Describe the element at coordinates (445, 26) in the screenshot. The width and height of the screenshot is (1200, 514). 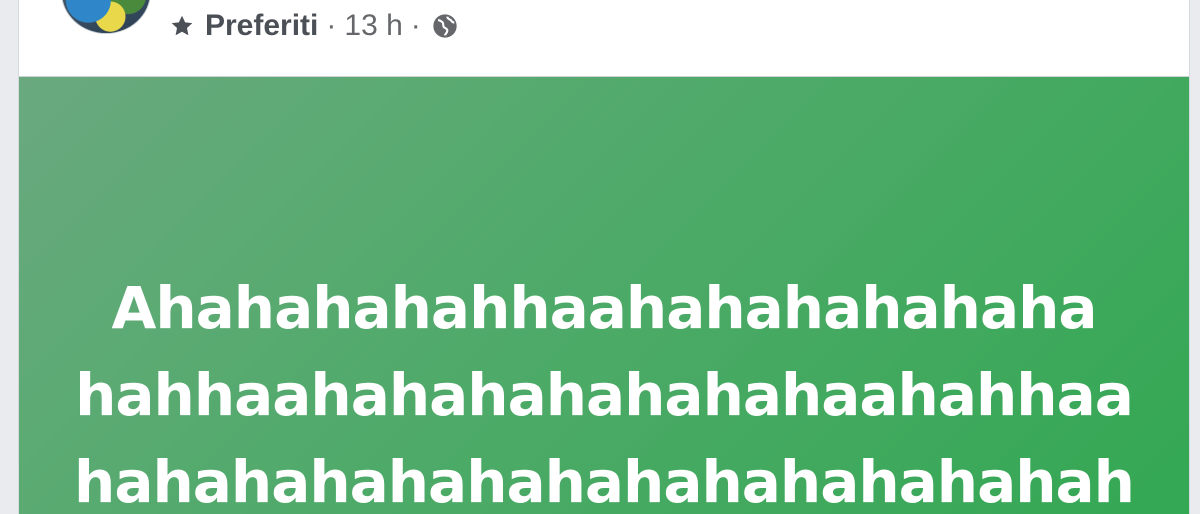
I see `globe-icon` at that location.